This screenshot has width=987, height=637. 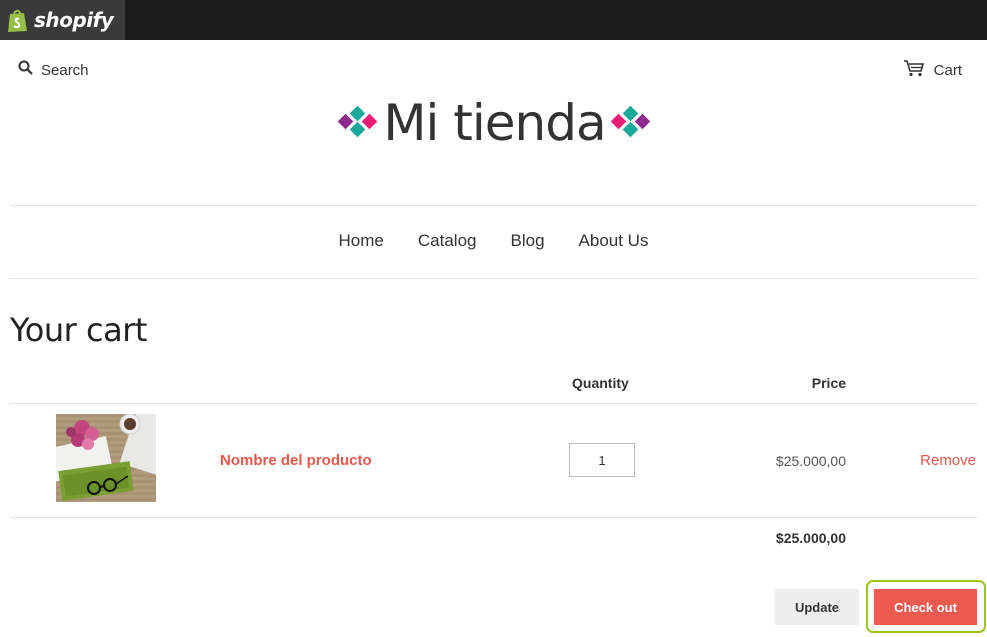 What do you see at coordinates (828, 383) in the screenshot?
I see `column-header-price: Price` at bounding box center [828, 383].